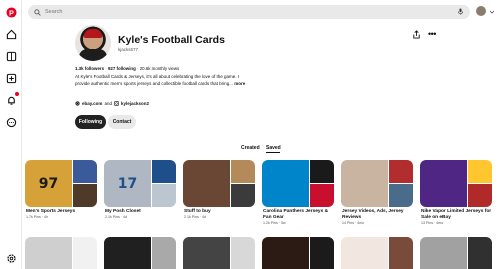  I want to click on notification-dot, so click(17, 94).